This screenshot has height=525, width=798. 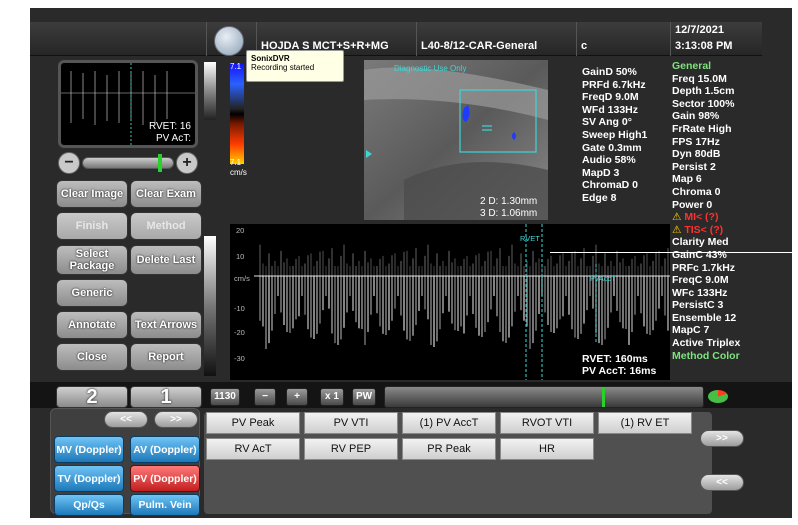 What do you see at coordinates (128, 104) in the screenshot?
I see `thumbnail-preview: RVET: 16 PV AcT:` at bounding box center [128, 104].